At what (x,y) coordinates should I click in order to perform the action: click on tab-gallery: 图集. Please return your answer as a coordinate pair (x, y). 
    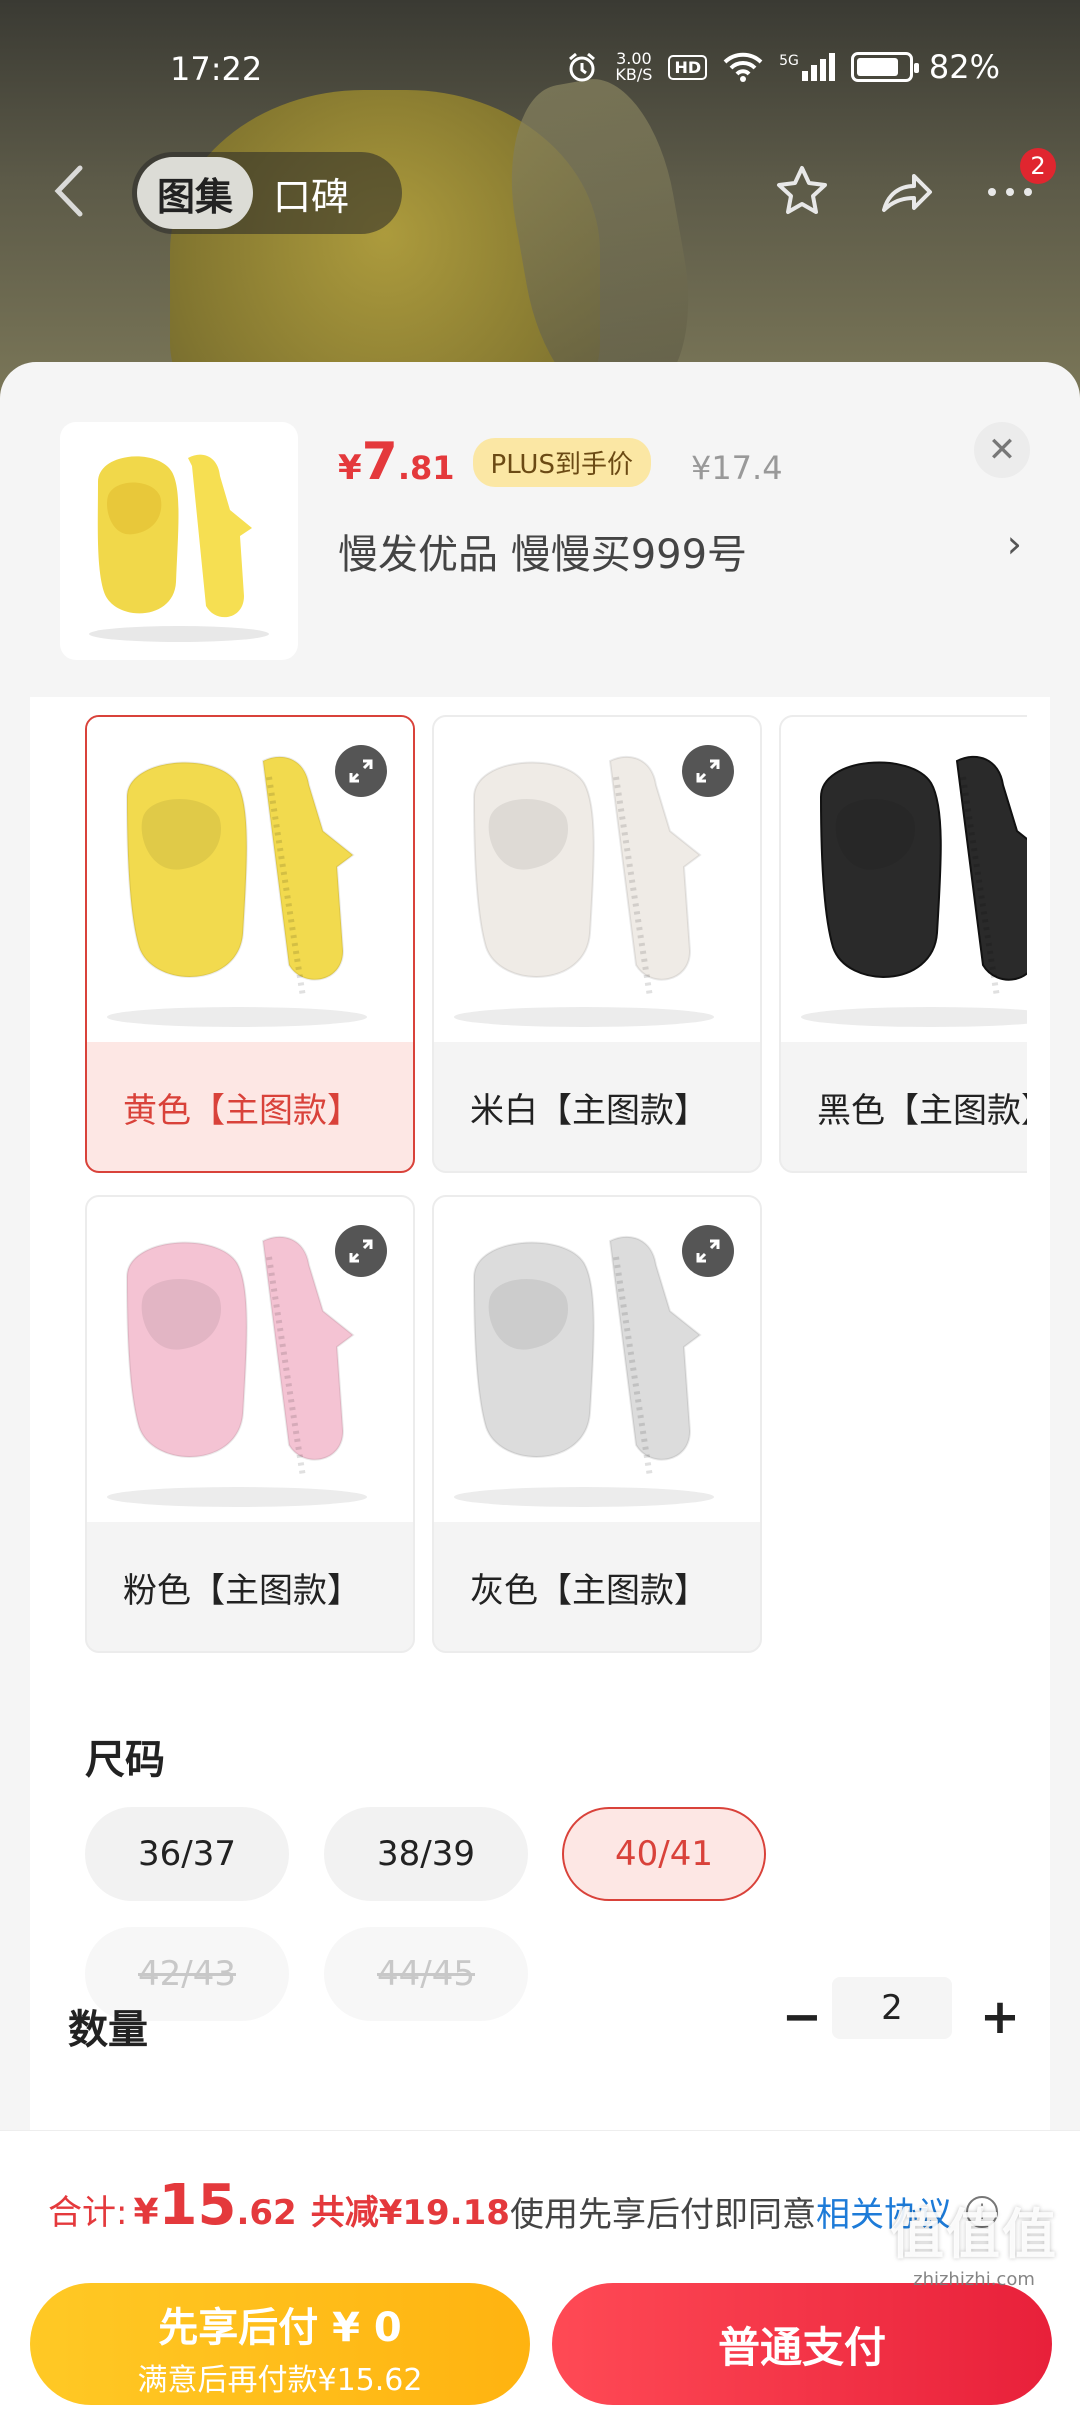
    Looking at the image, I should click on (195, 193).